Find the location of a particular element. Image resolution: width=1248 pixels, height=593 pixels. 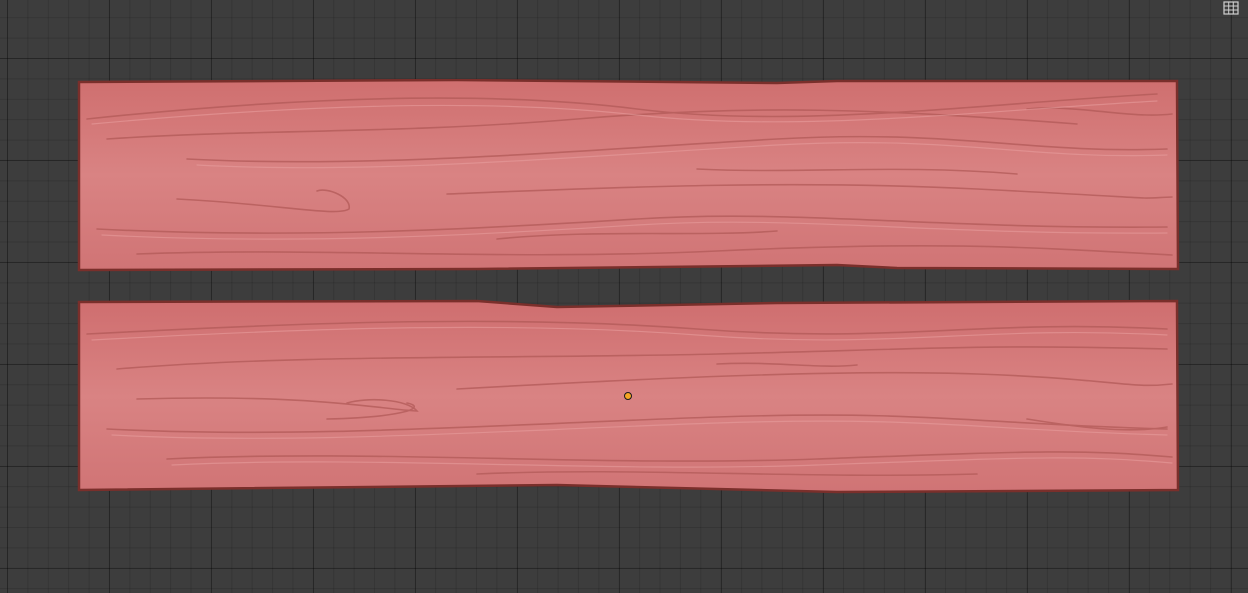

object-origin-dot is located at coordinates (628, 396).